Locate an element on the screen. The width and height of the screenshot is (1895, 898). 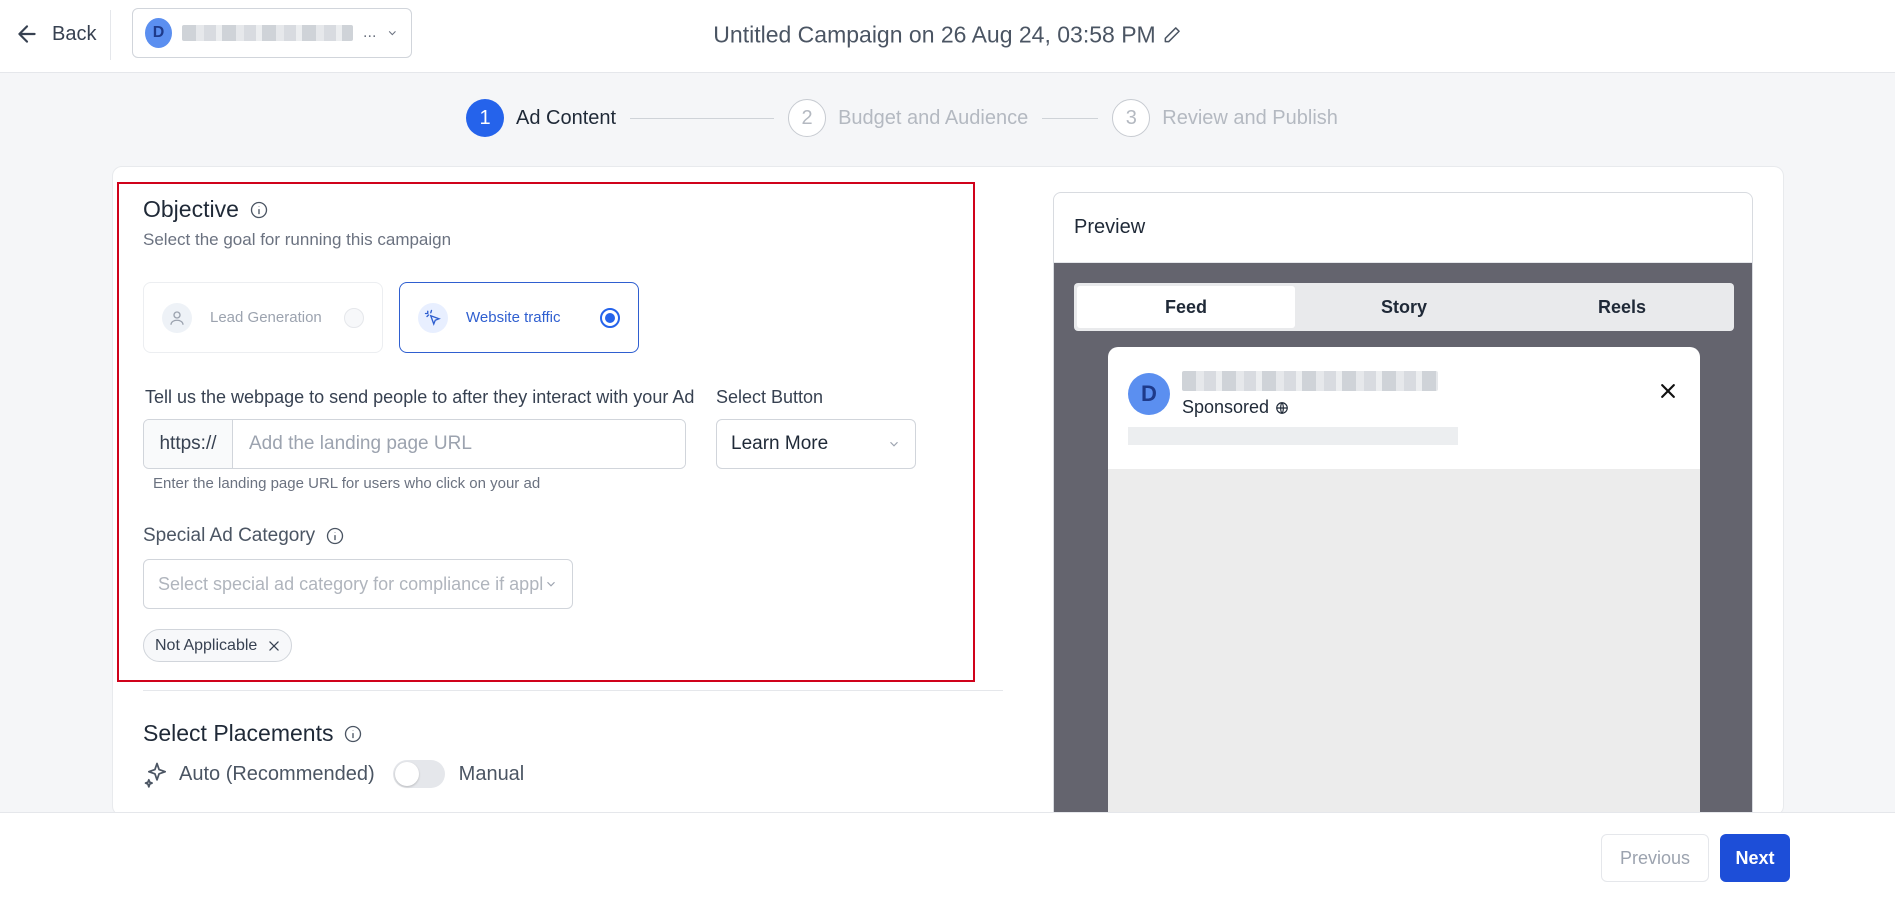
step-ad-content: 1 Ad Content is located at coordinates (541, 118).